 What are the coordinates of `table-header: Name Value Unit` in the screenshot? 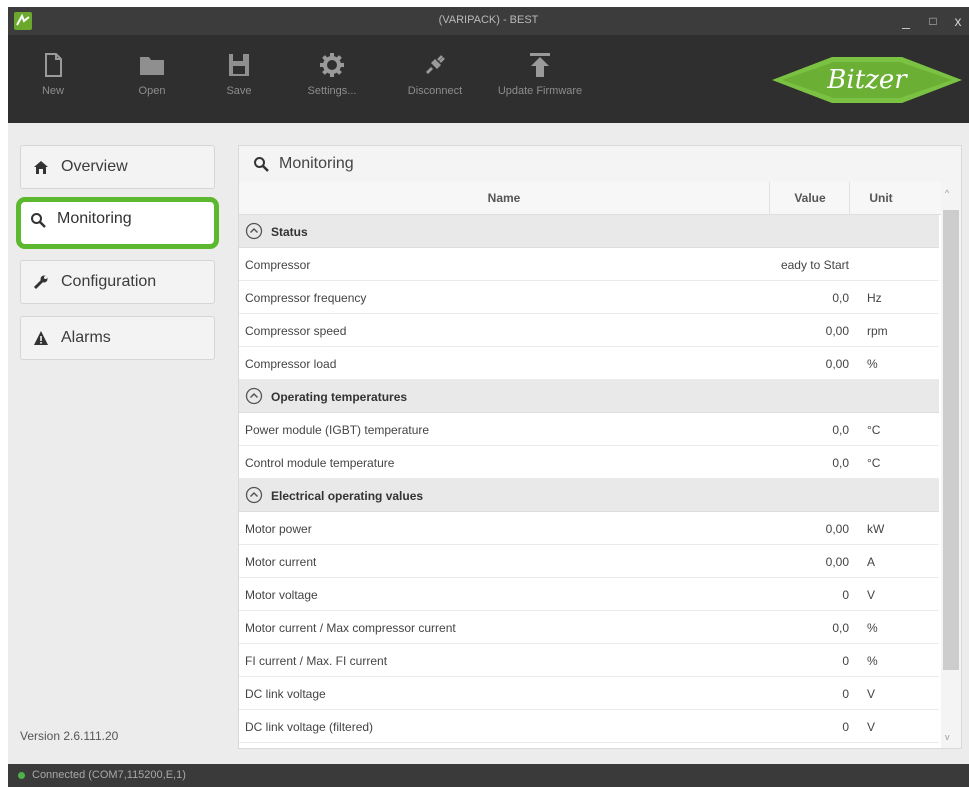 It's located at (600, 198).